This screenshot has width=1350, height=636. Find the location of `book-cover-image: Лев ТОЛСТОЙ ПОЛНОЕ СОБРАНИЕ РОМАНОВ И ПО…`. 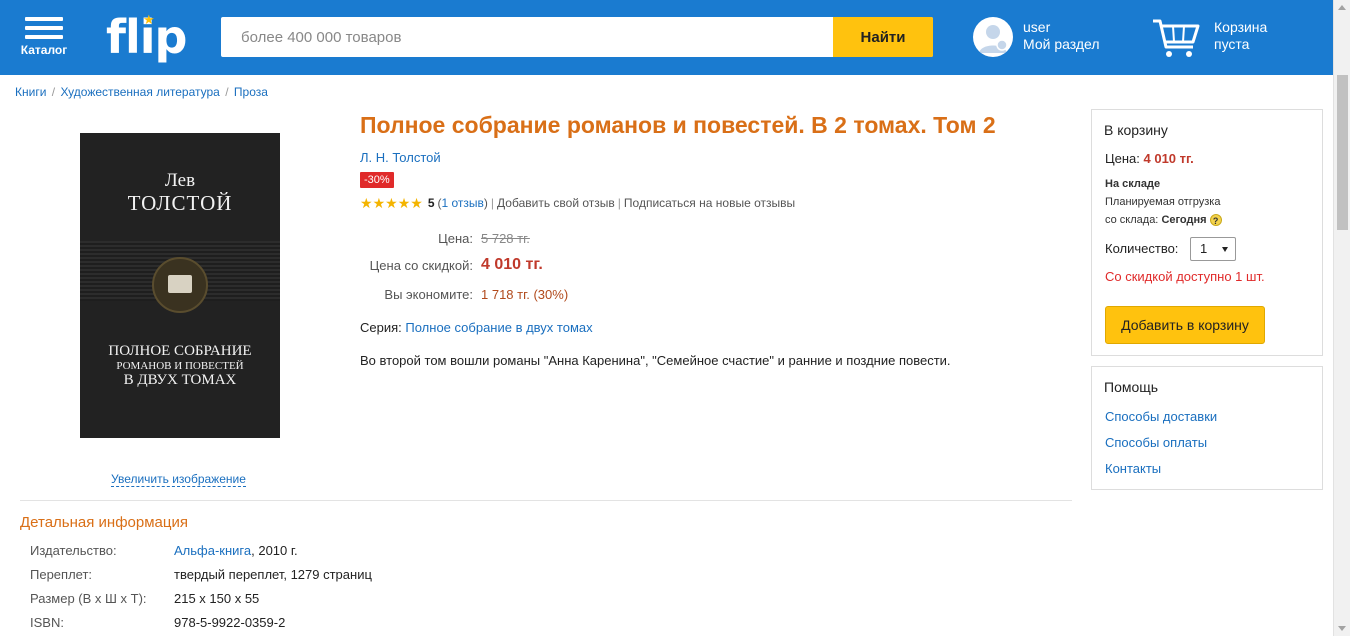

book-cover-image: Лев ТОЛСТОЙ ПОЛНОЕ СОБРАНИЕ РОМАНОВ И ПО… is located at coordinates (180, 285).